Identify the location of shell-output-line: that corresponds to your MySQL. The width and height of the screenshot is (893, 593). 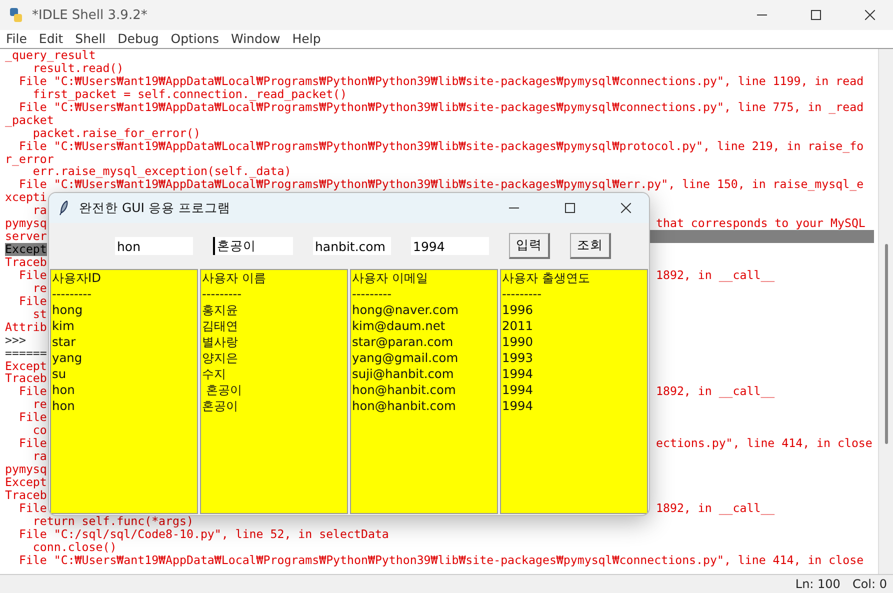
(760, 223).